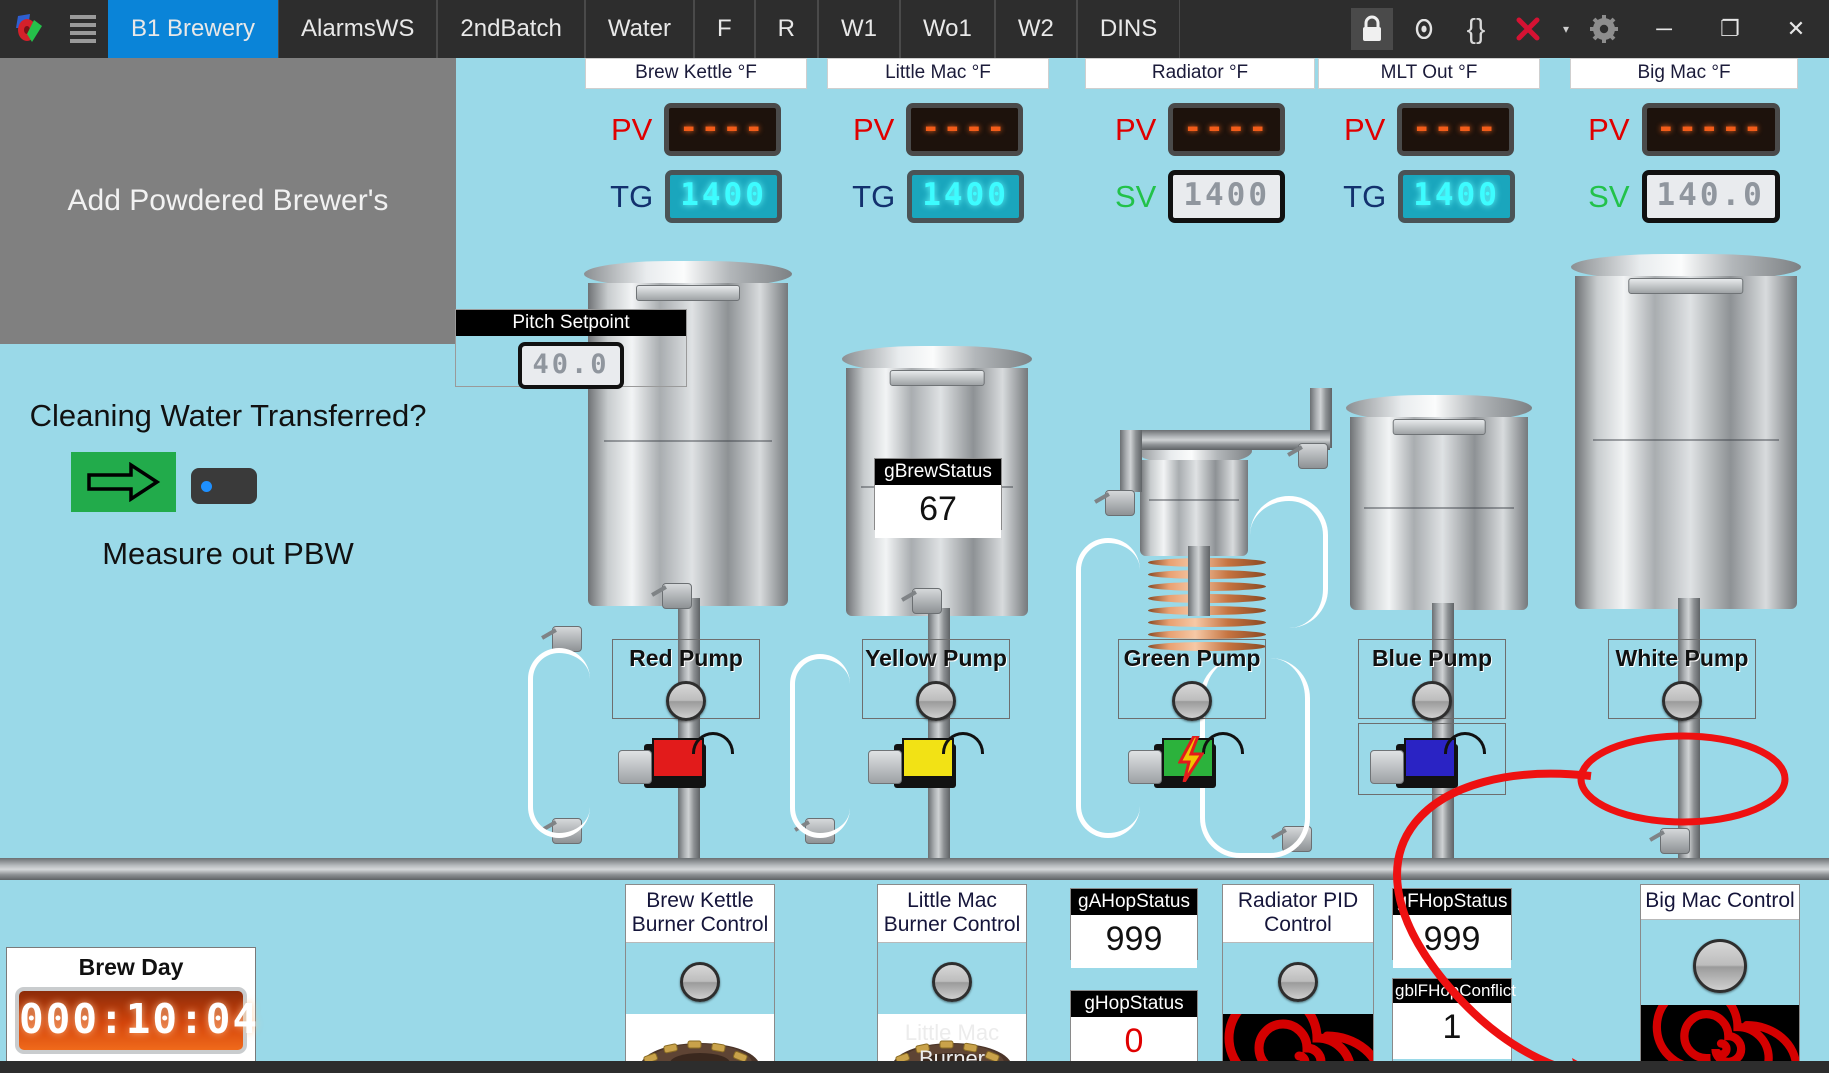  Describe the element at coordinates (1476, 29) in the screenshot. I see `braces-icon: {}` at that location.